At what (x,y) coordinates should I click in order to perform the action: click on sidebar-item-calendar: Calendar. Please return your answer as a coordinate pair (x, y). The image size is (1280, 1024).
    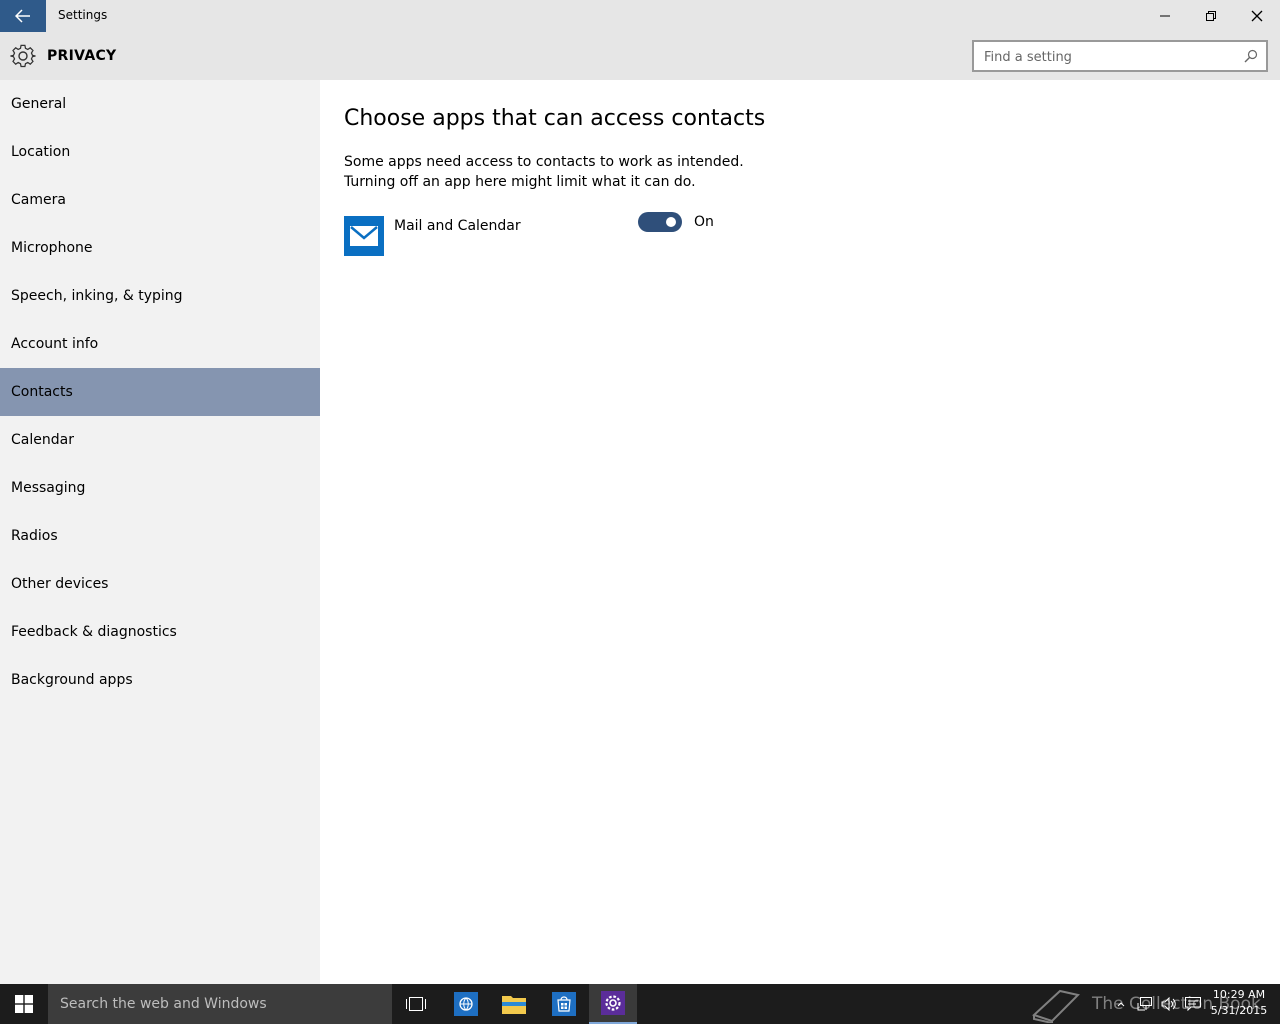
    Looking at the image, I should click on (160, 440).